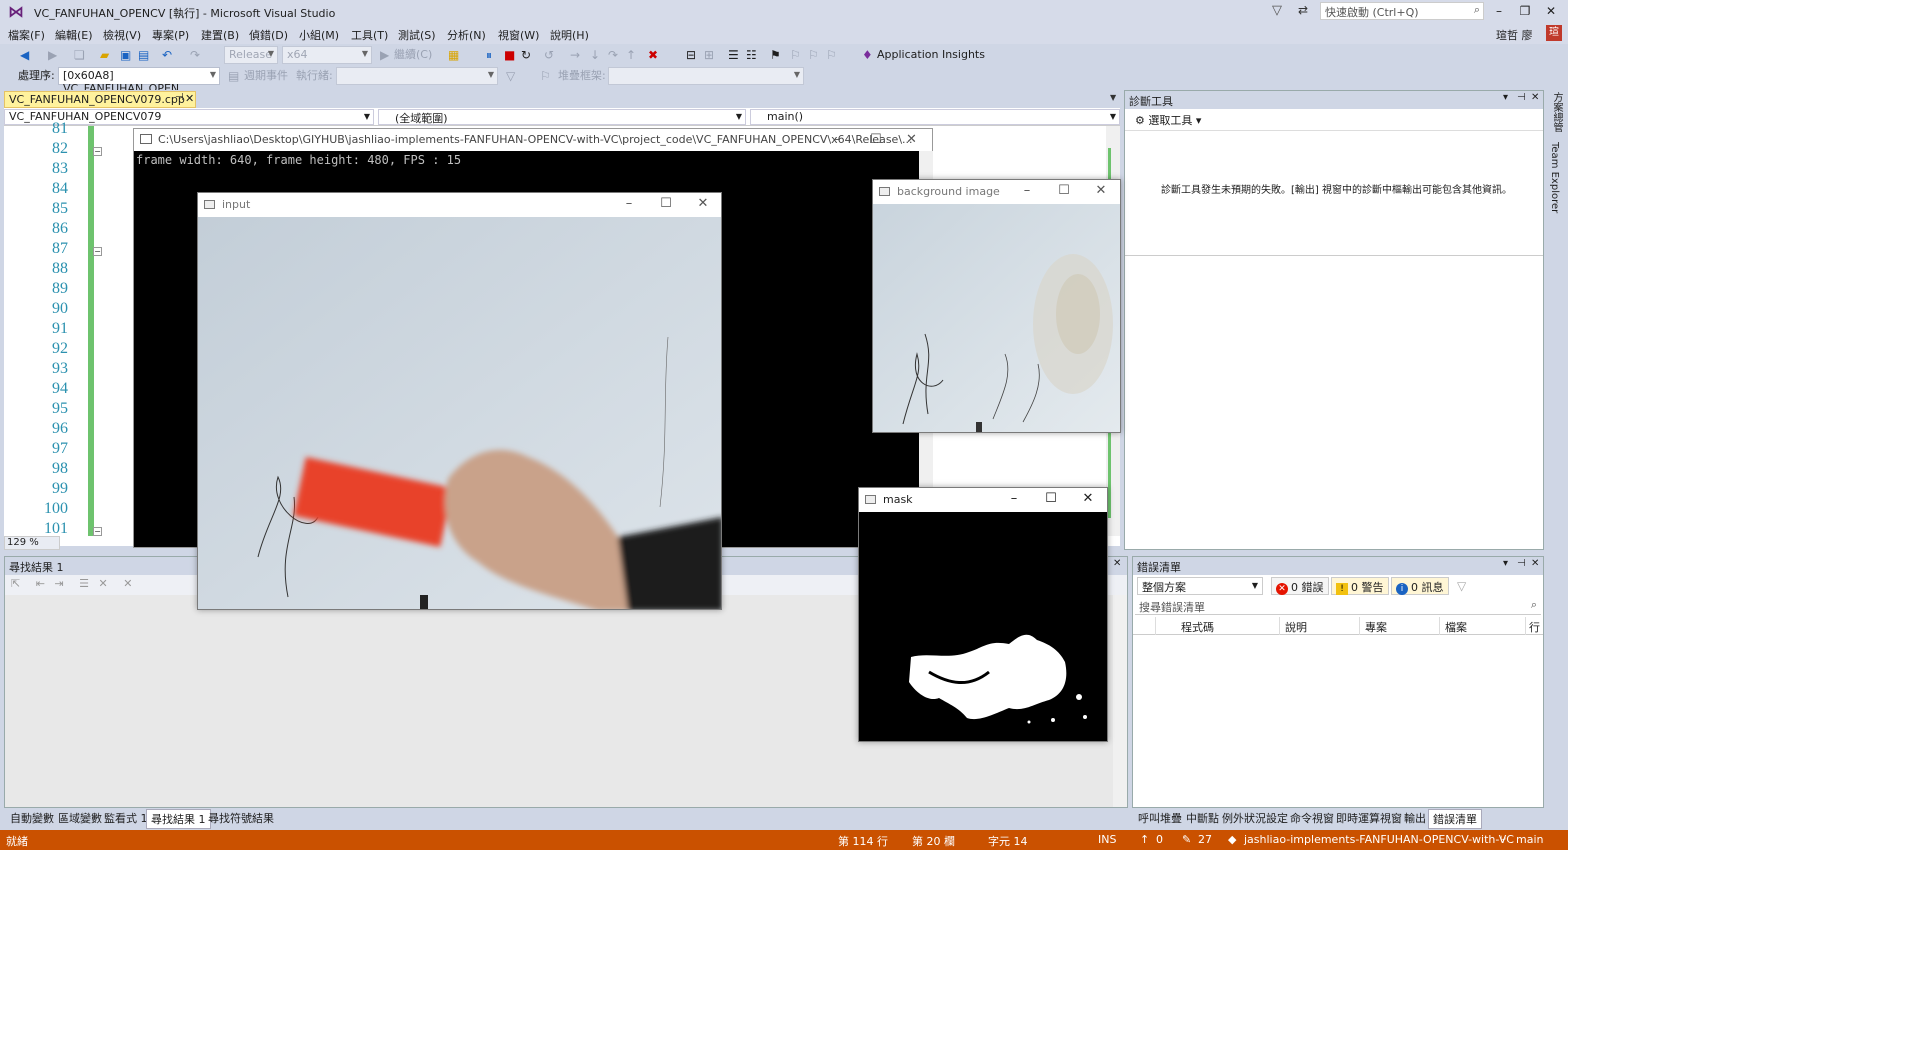  Describe the element at coordinates (189, 98) in the screenshot. I see `close-tab-icon: ✕` at that location.